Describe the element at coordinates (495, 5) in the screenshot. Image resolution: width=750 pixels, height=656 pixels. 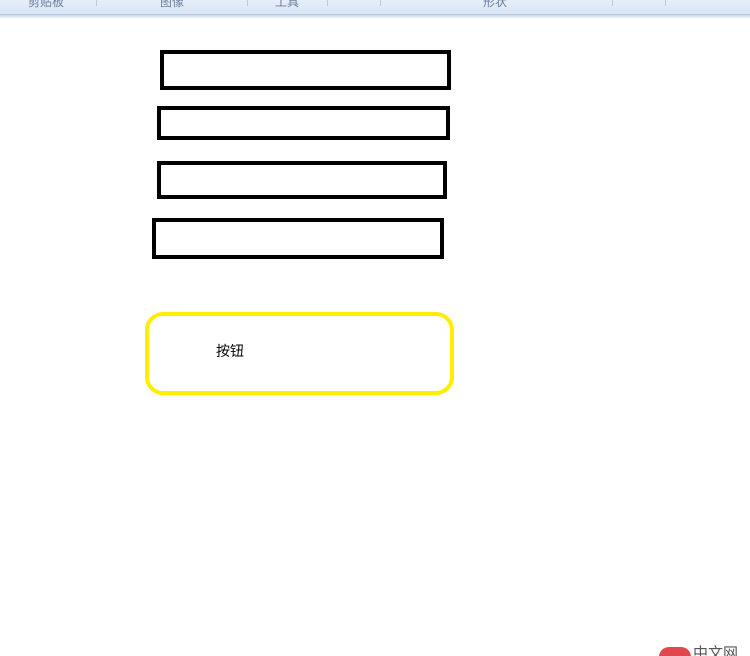
I see `ribbon-group-shapes: 形状` at that location.